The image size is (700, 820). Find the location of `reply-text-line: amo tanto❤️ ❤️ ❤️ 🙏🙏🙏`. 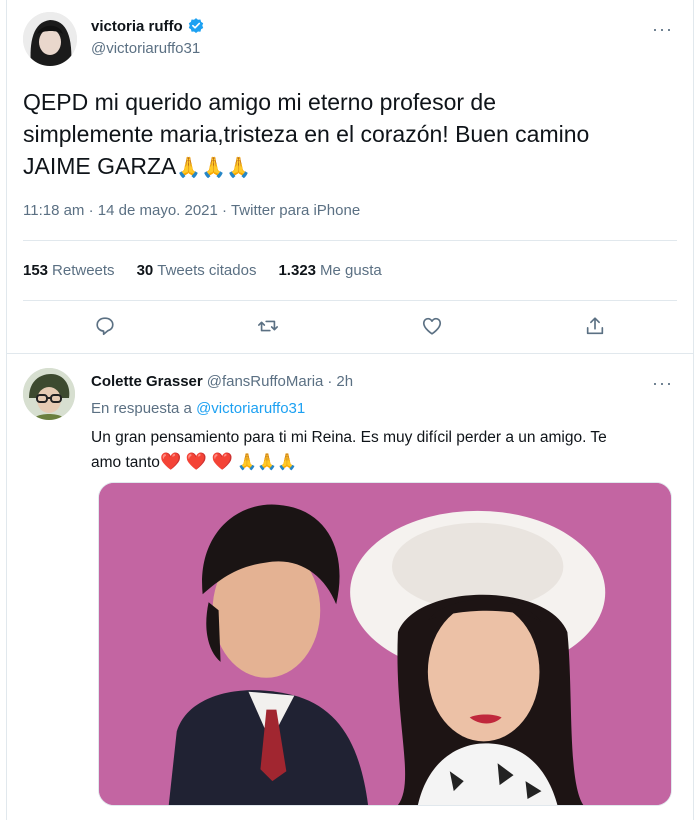

reply-text-line: amo tanto❤️ ❤️ ❤️ 🙏🙏🙏 is located at coordinates (381, 462).